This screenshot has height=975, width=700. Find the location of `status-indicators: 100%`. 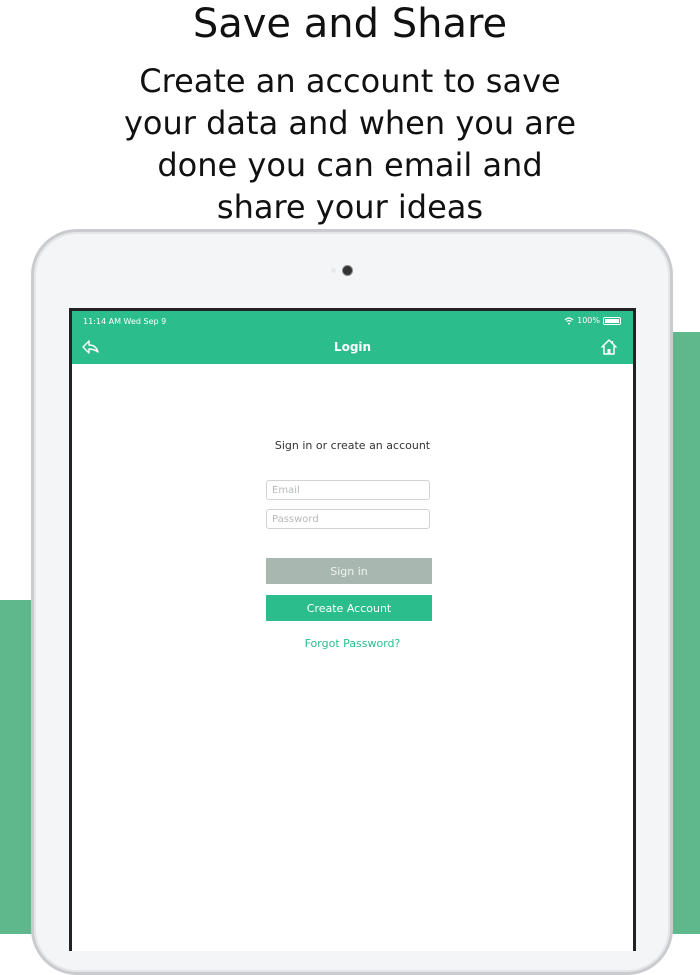

status-indicators: 100% is located at coordinates (592, 320).